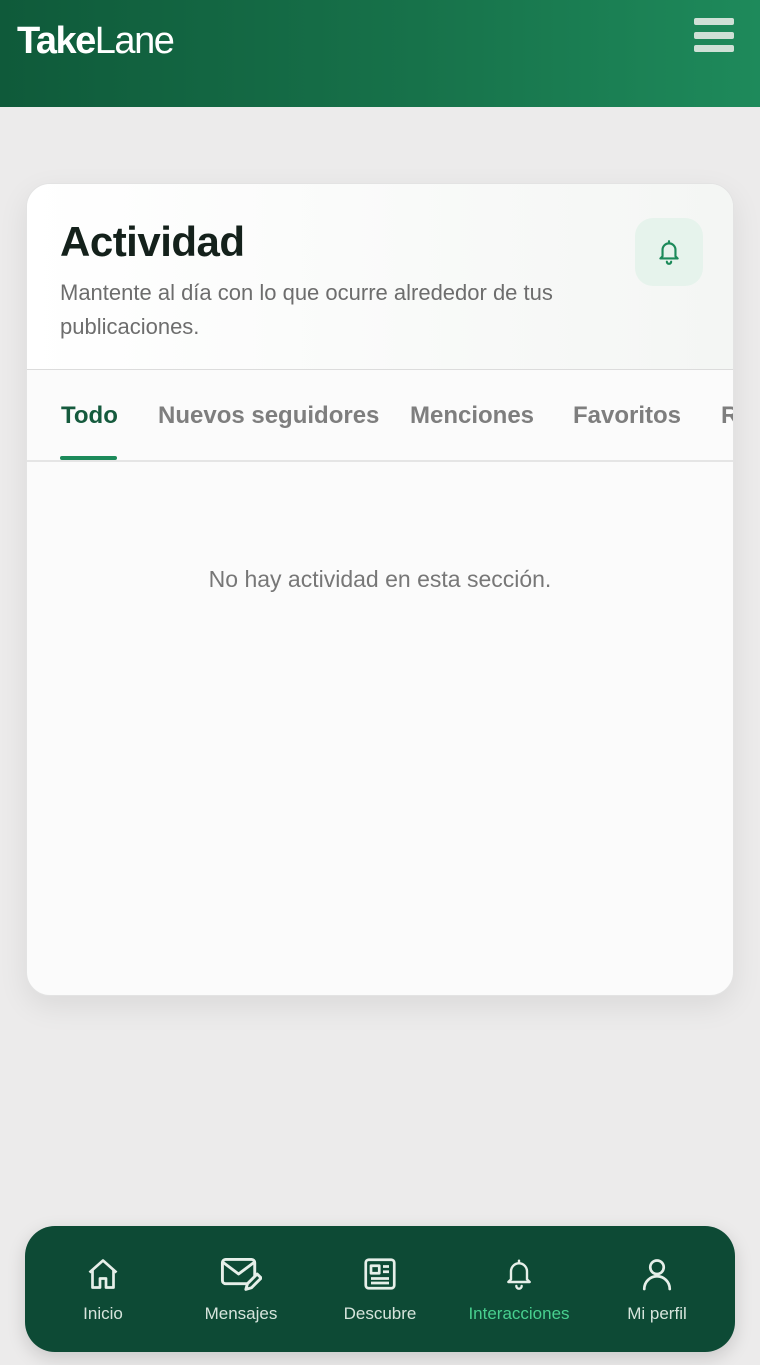 Image resolution: width=760 pixels, height=1365 pixels. I want to click on nav-item-inicio: Inicio, so click(103, 1289).